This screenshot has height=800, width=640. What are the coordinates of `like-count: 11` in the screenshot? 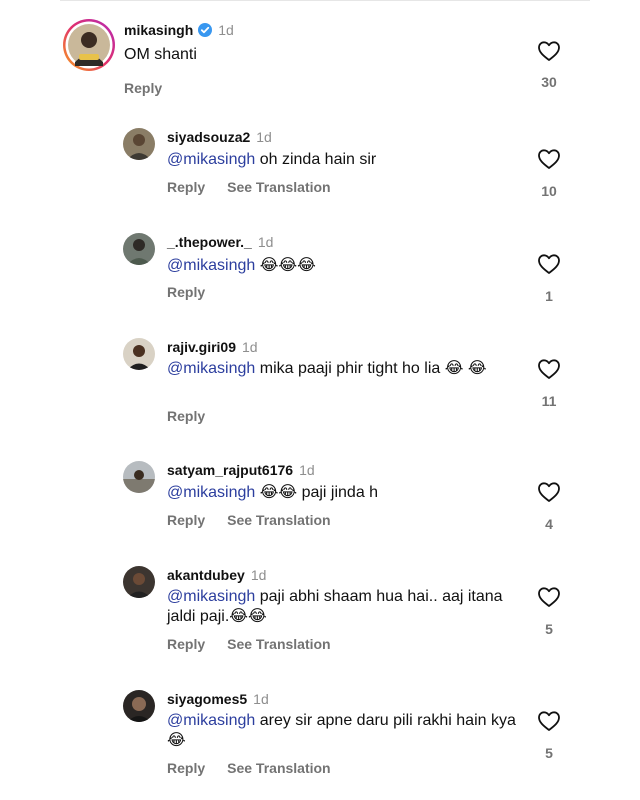 It's located at (549, 401).